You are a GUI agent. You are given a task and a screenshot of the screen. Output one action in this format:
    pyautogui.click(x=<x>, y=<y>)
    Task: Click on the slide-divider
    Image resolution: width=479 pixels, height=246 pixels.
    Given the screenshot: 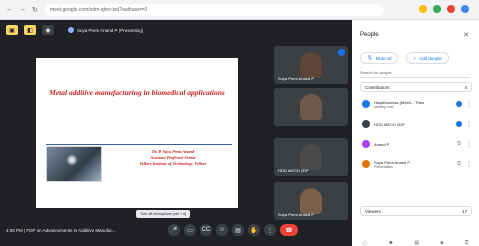 What is the action you would take?
    pyautogui.click(x=139, y=144)
    